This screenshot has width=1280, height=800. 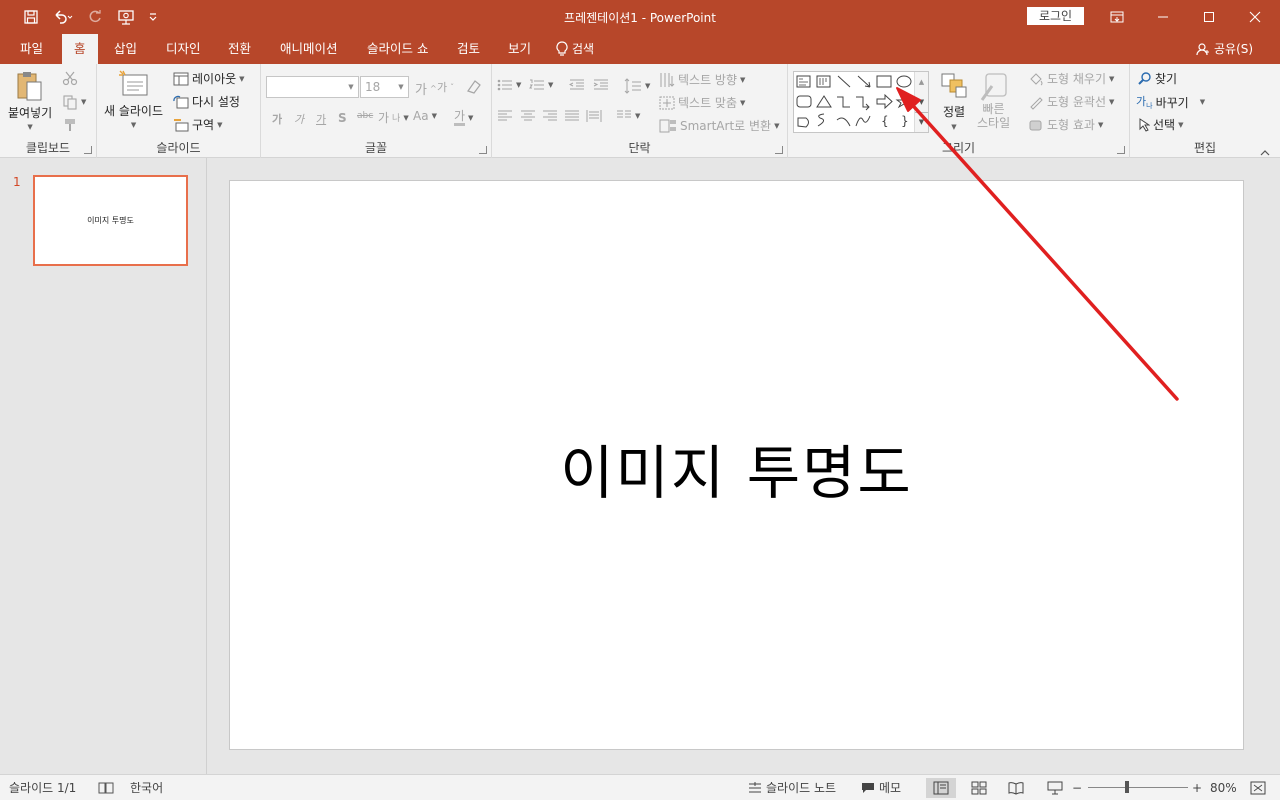 What do you see at coordinates (209, 78) in the screenshot?
I see `layout-button: 레이아웃 ▼` at bounding box center [209, 78].